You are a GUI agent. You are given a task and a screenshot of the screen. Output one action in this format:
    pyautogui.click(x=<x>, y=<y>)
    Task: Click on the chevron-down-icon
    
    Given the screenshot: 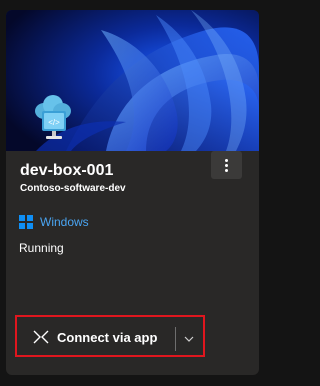 What is the action you would take?
    pyautogui.click(x=189, y=339)
    